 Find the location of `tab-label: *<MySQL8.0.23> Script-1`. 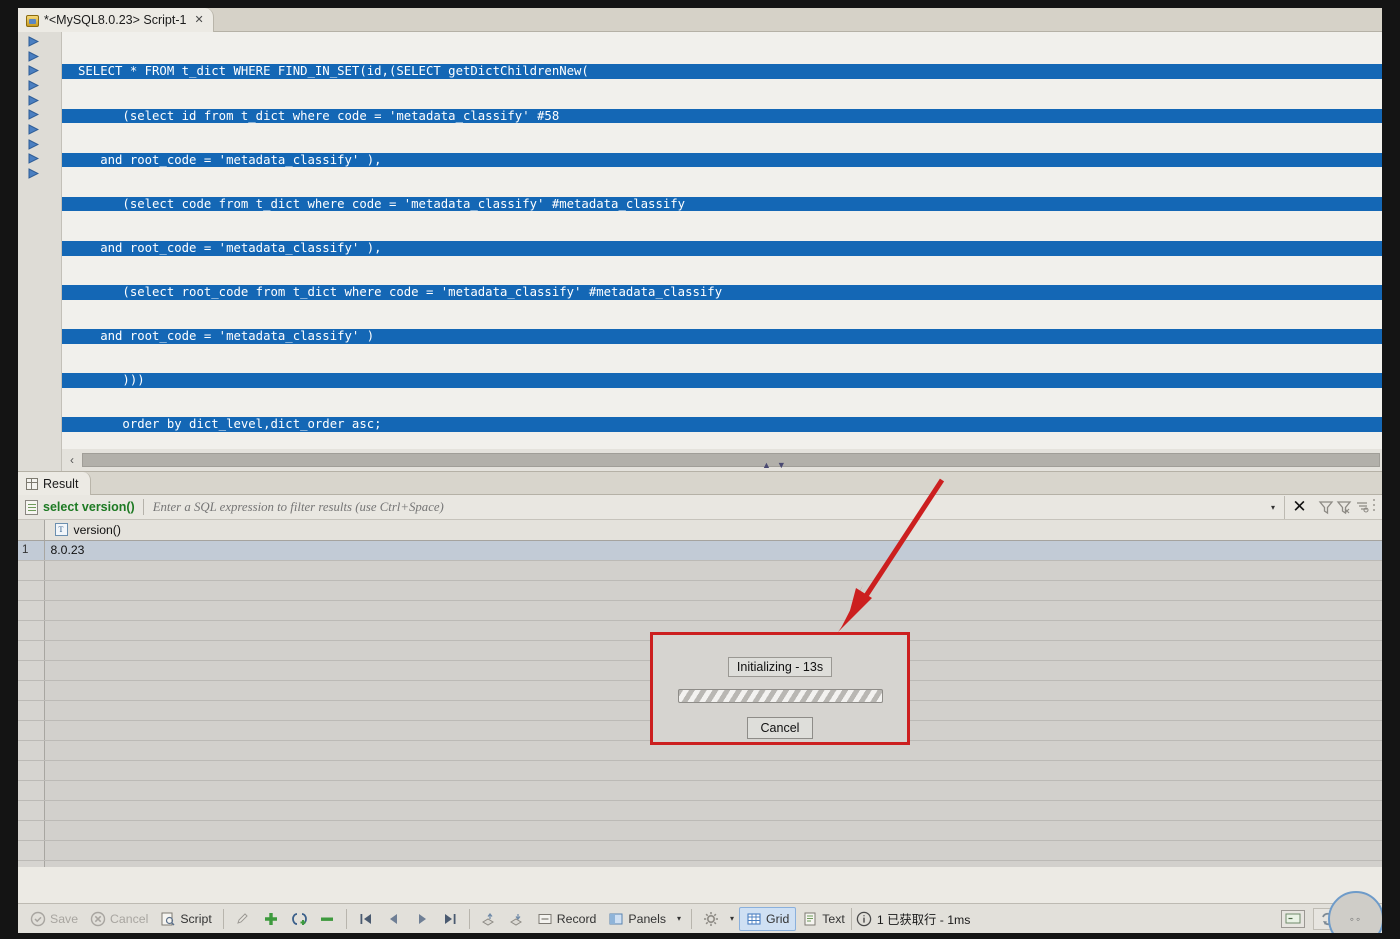

tab-label: *<MySQL8.0.23> Script-1 is located at coordinates (115, 20).